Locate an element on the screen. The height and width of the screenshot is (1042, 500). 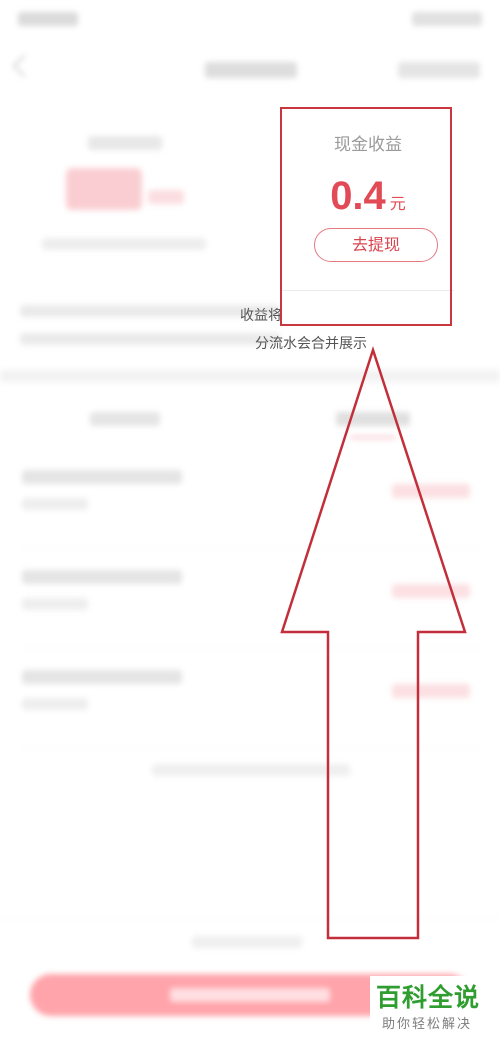
tab-cash-income is located at coordinates (373, 419).